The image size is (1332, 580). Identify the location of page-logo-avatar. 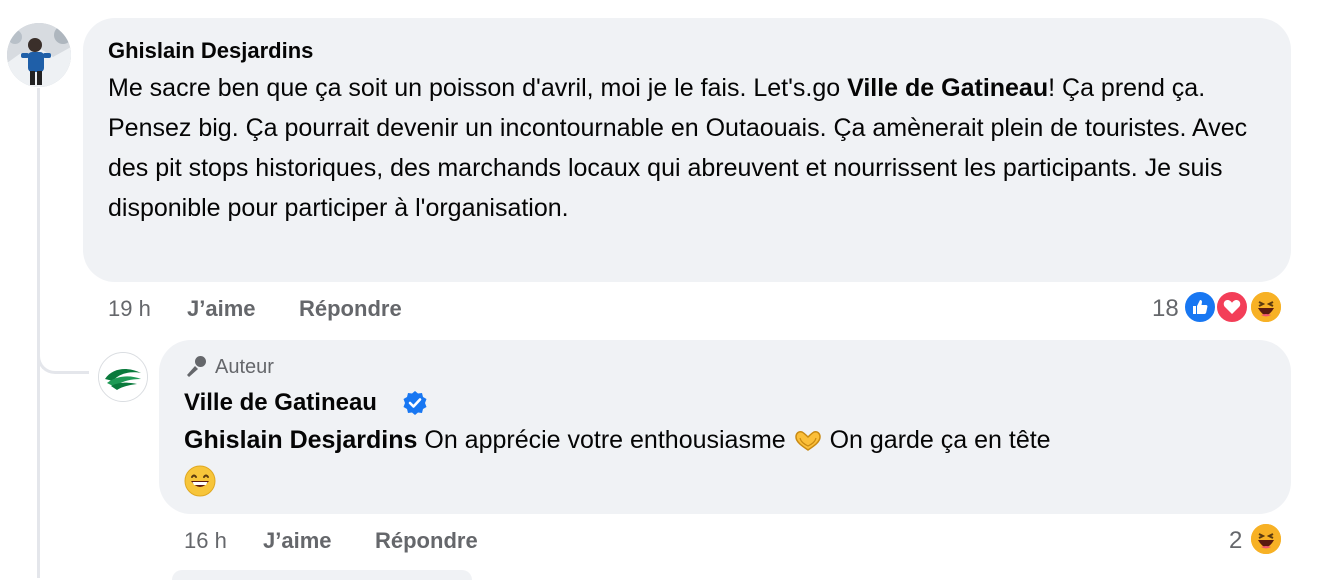
(123, 377).